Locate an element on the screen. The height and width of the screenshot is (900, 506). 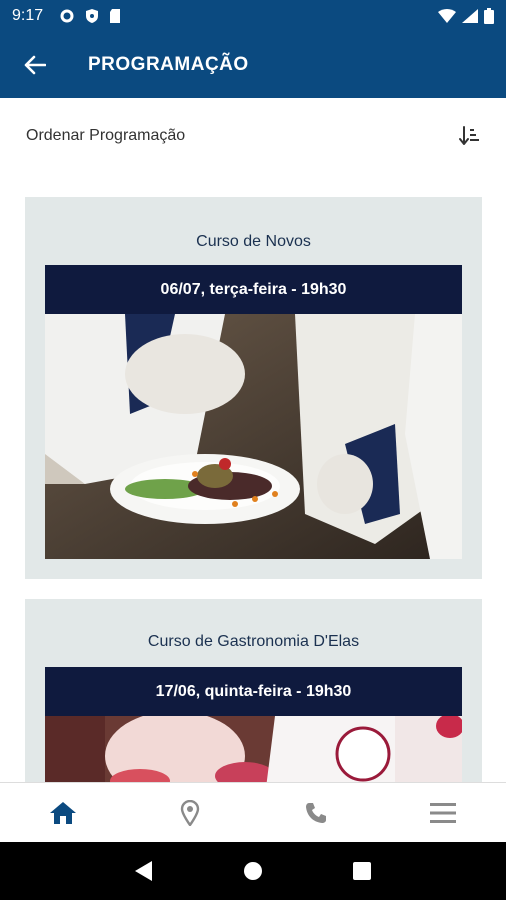
event-title: Curso de Novos is located at coordinates (253, 241).